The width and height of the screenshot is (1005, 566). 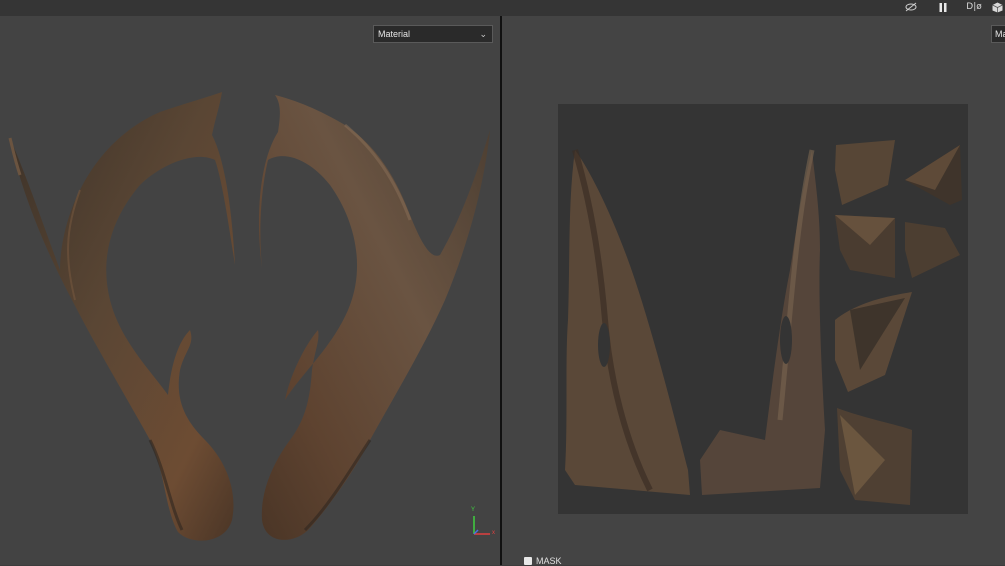 I want to click on axis-y-label: Y, so click(x=473, y=510).